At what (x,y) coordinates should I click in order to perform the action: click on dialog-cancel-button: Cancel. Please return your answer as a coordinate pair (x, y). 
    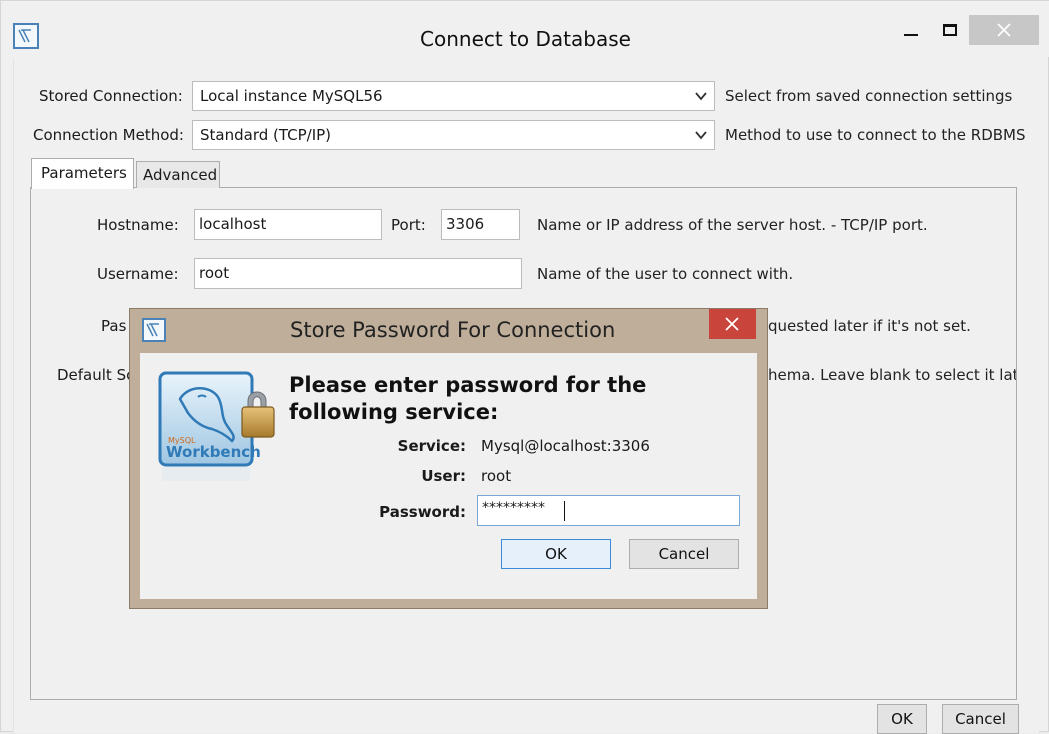
    Looking at the image, I should click on (684, 554).